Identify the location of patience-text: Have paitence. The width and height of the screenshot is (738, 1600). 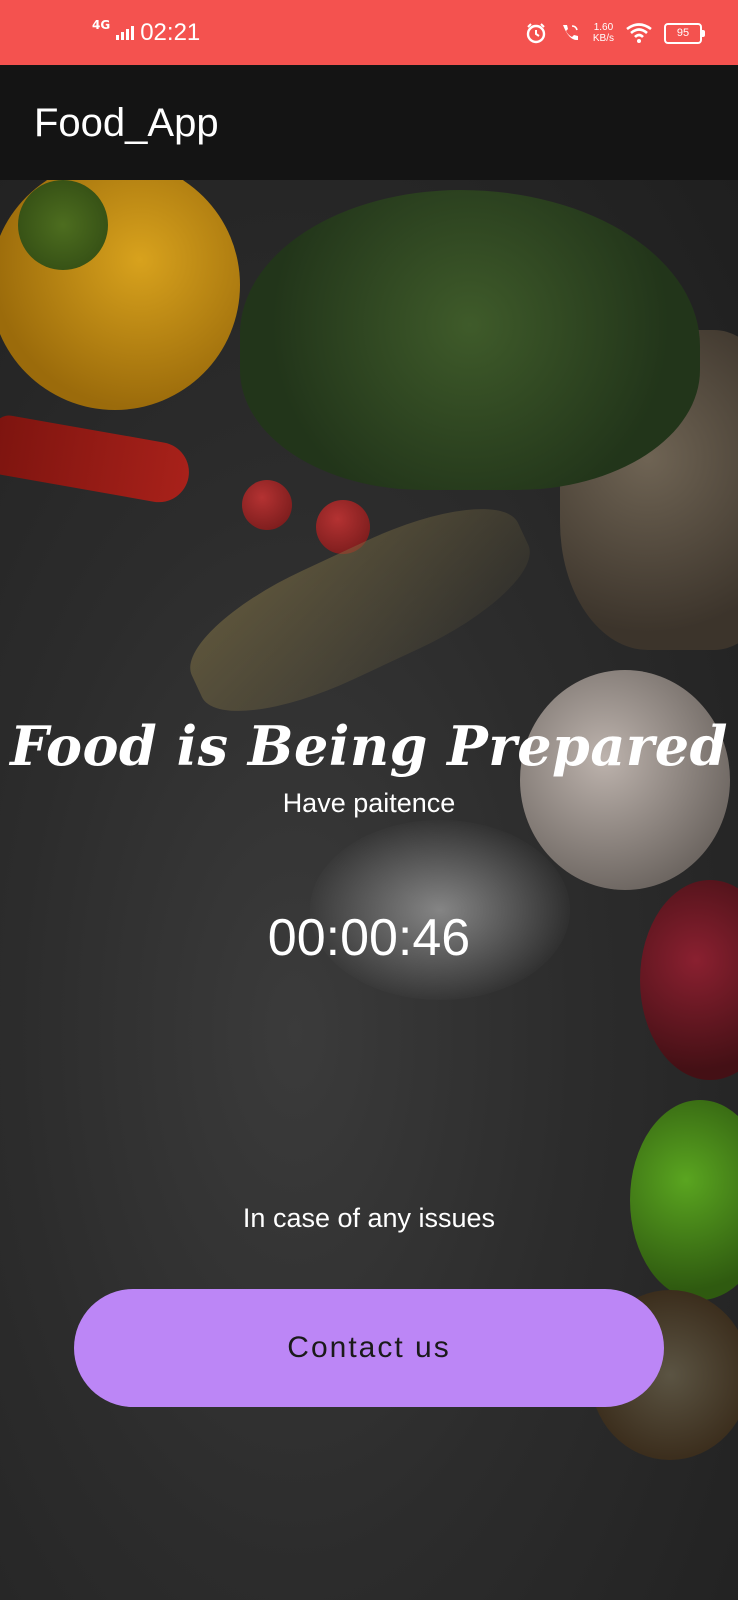
(369, 803).